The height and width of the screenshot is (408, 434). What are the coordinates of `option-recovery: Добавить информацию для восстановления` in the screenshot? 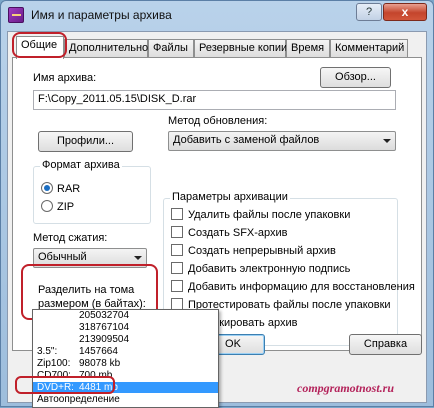 It's located at (293, 287).